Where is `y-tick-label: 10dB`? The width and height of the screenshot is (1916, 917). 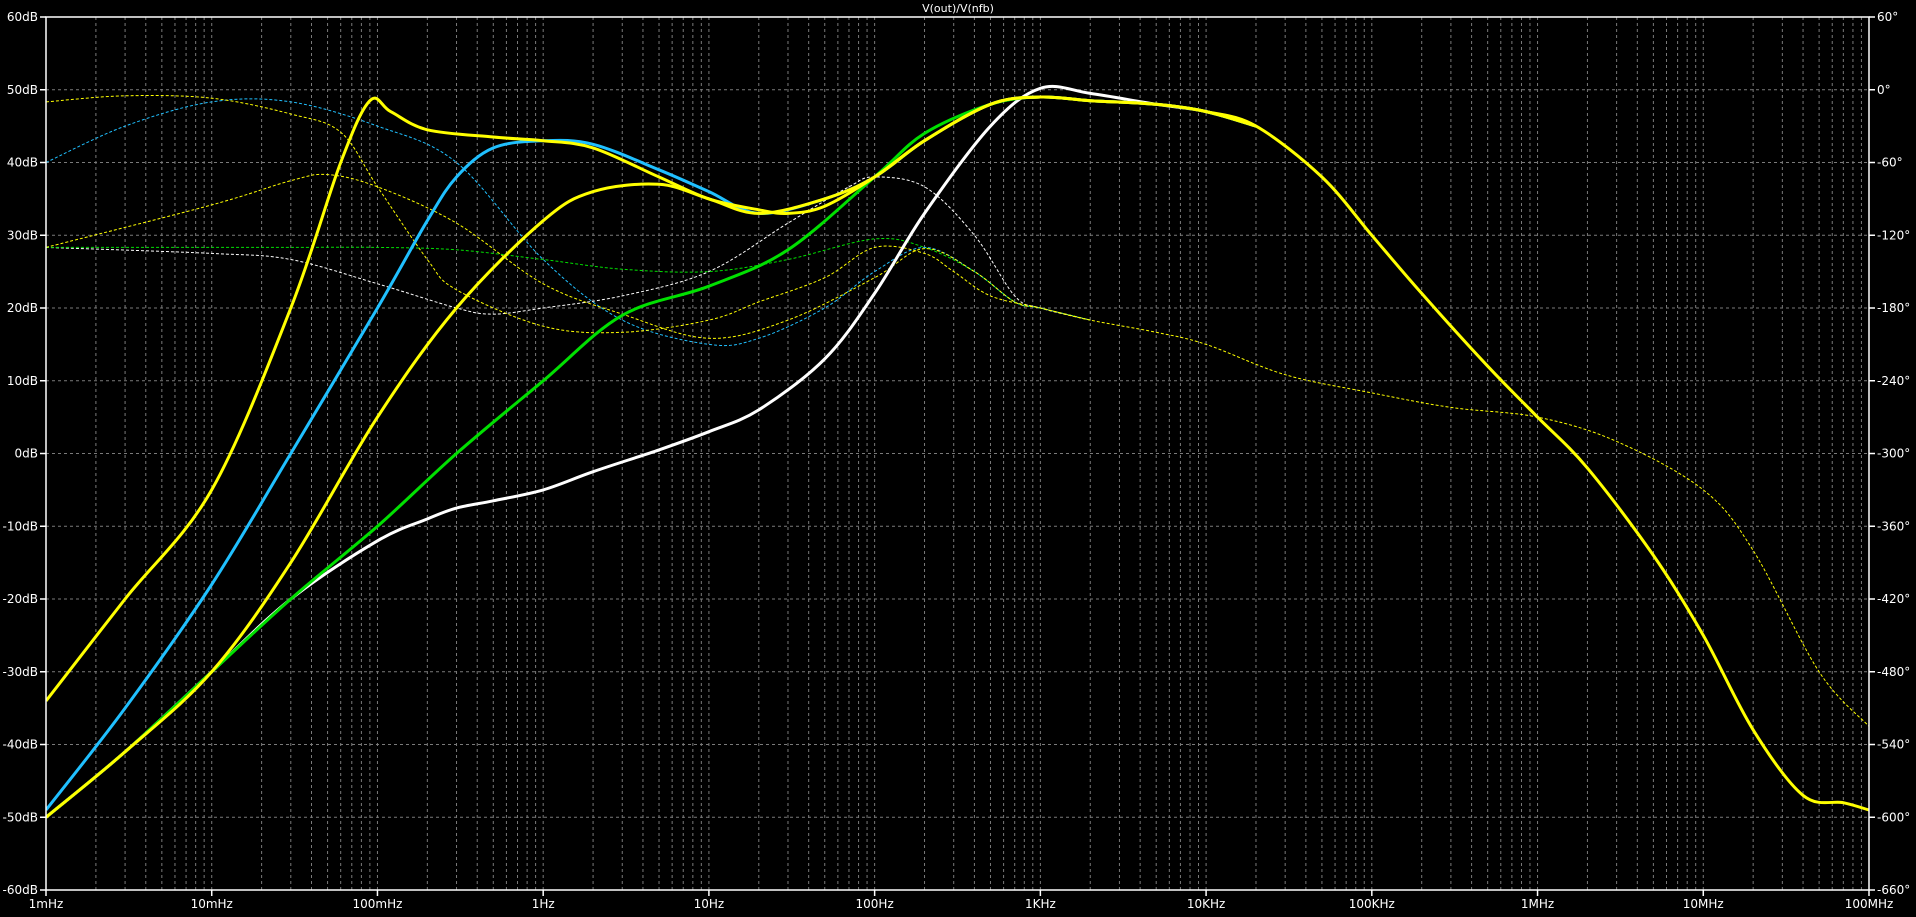
y-tick-label: 10dB is located at coordinates (22, 381).